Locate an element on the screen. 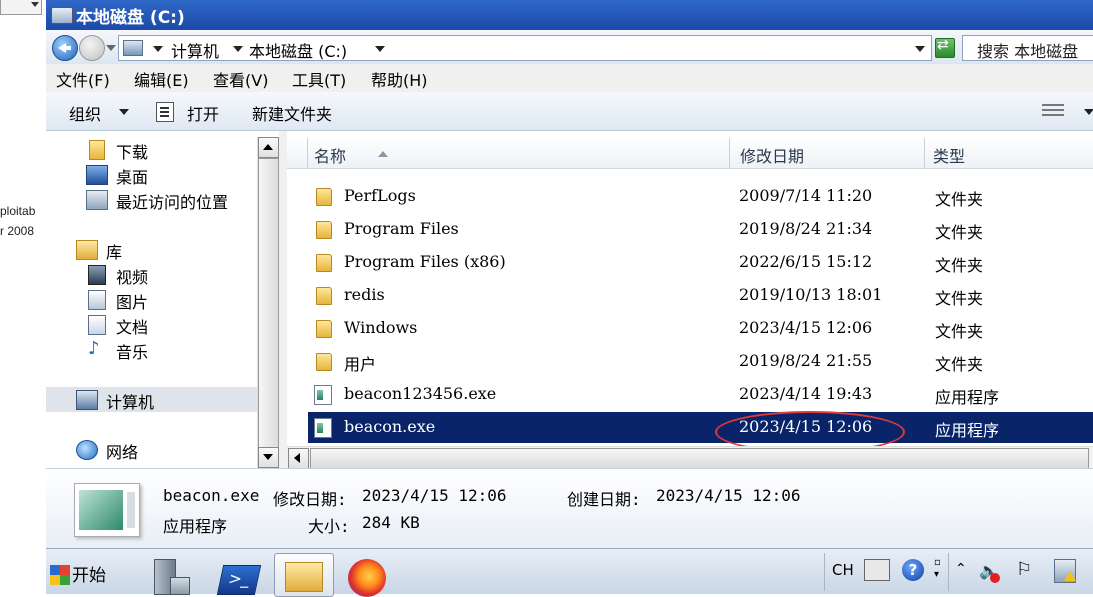 Image resolution: width=1093 pixels, height=597 pixels. start-button: 开始 is located at coordinates (78, 573).